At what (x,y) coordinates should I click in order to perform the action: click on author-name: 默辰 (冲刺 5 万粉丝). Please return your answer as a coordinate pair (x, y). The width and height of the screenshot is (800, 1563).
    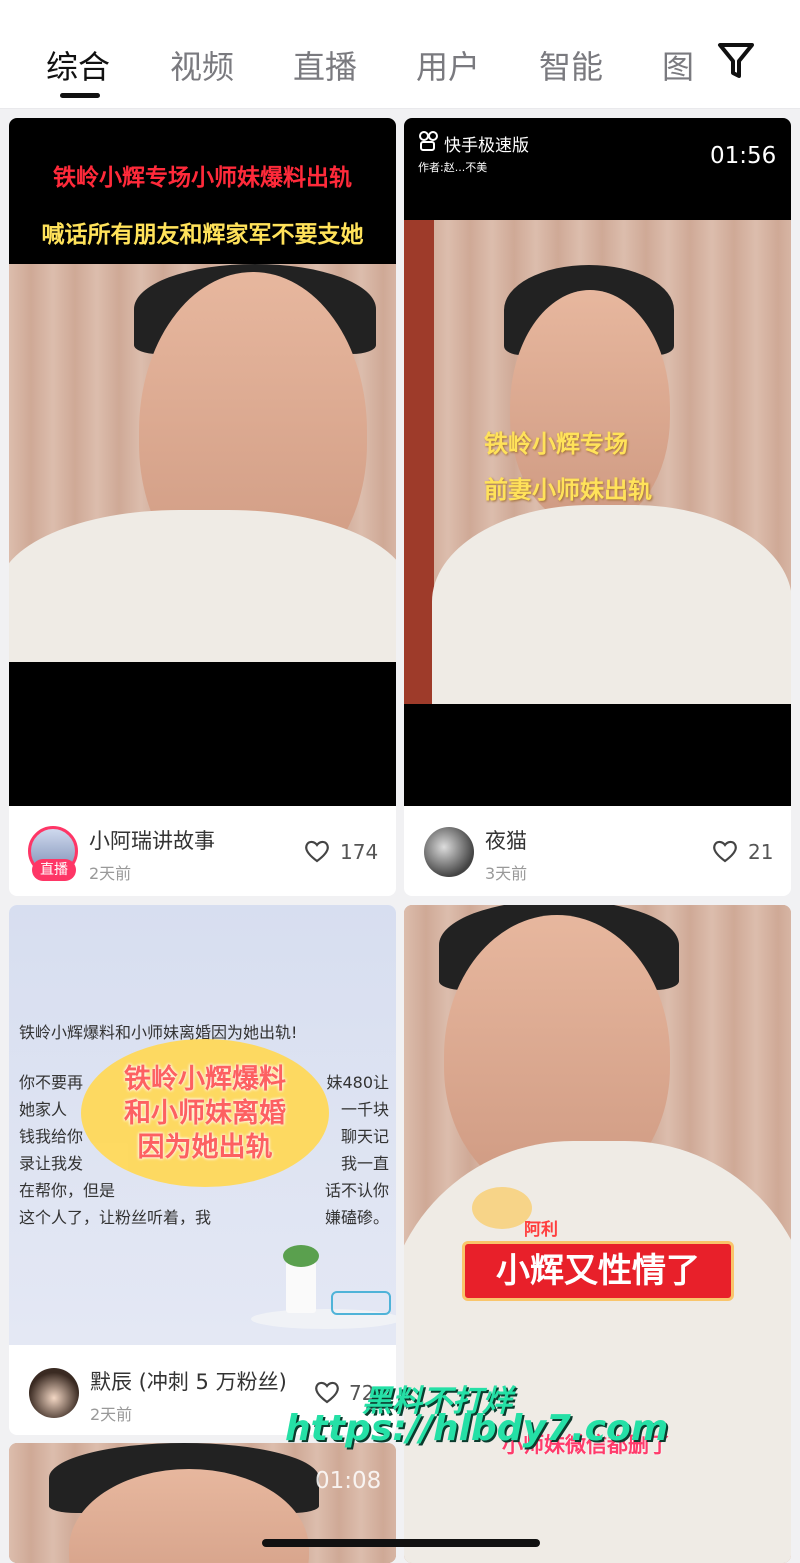
    Looking at the image, I should click on (188, 1381).